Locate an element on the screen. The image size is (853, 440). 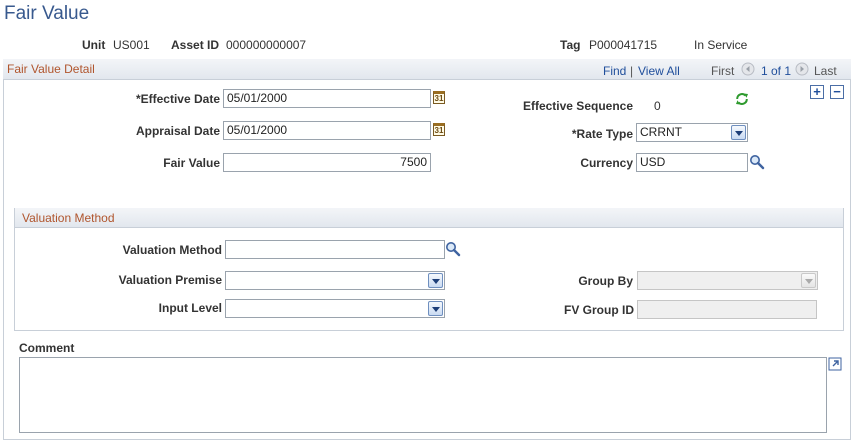
first-label: First is located at coordinates (723, 71).